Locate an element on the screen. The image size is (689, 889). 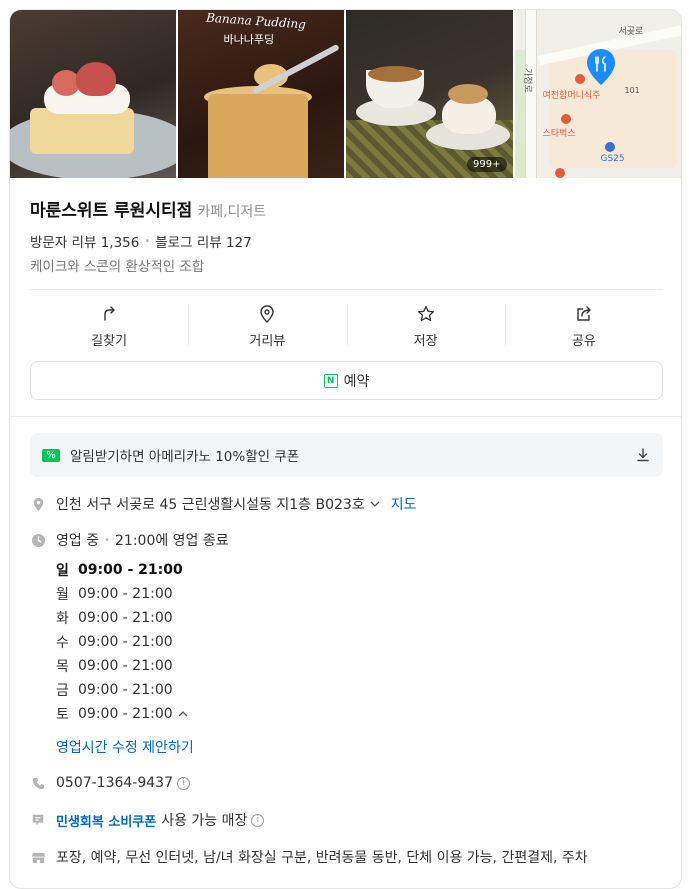
photo-caption-ko: 바나나푸딩 is located at coordinates (249, 39).